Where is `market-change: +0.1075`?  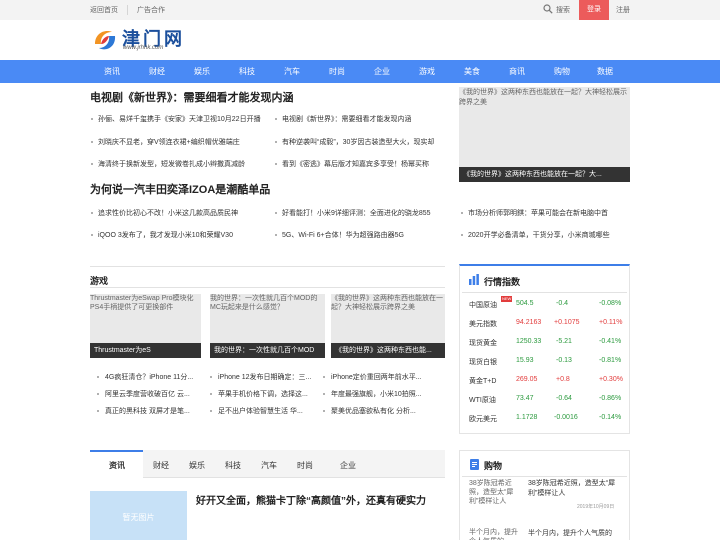 market-change: +0.1075 is located at coordinates (567, 322).